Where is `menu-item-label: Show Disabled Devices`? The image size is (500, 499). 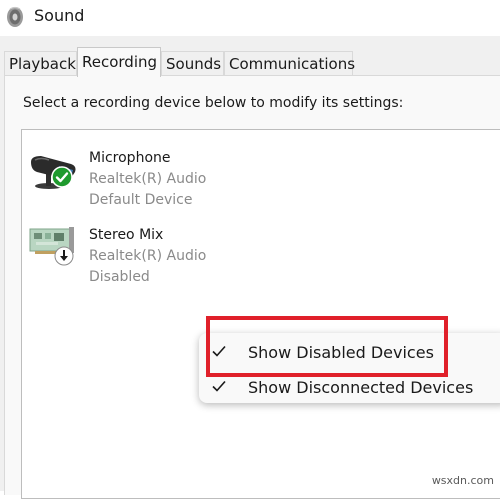
menu-item-label: Show Disabled Devices is located at coordinates (341, 352).